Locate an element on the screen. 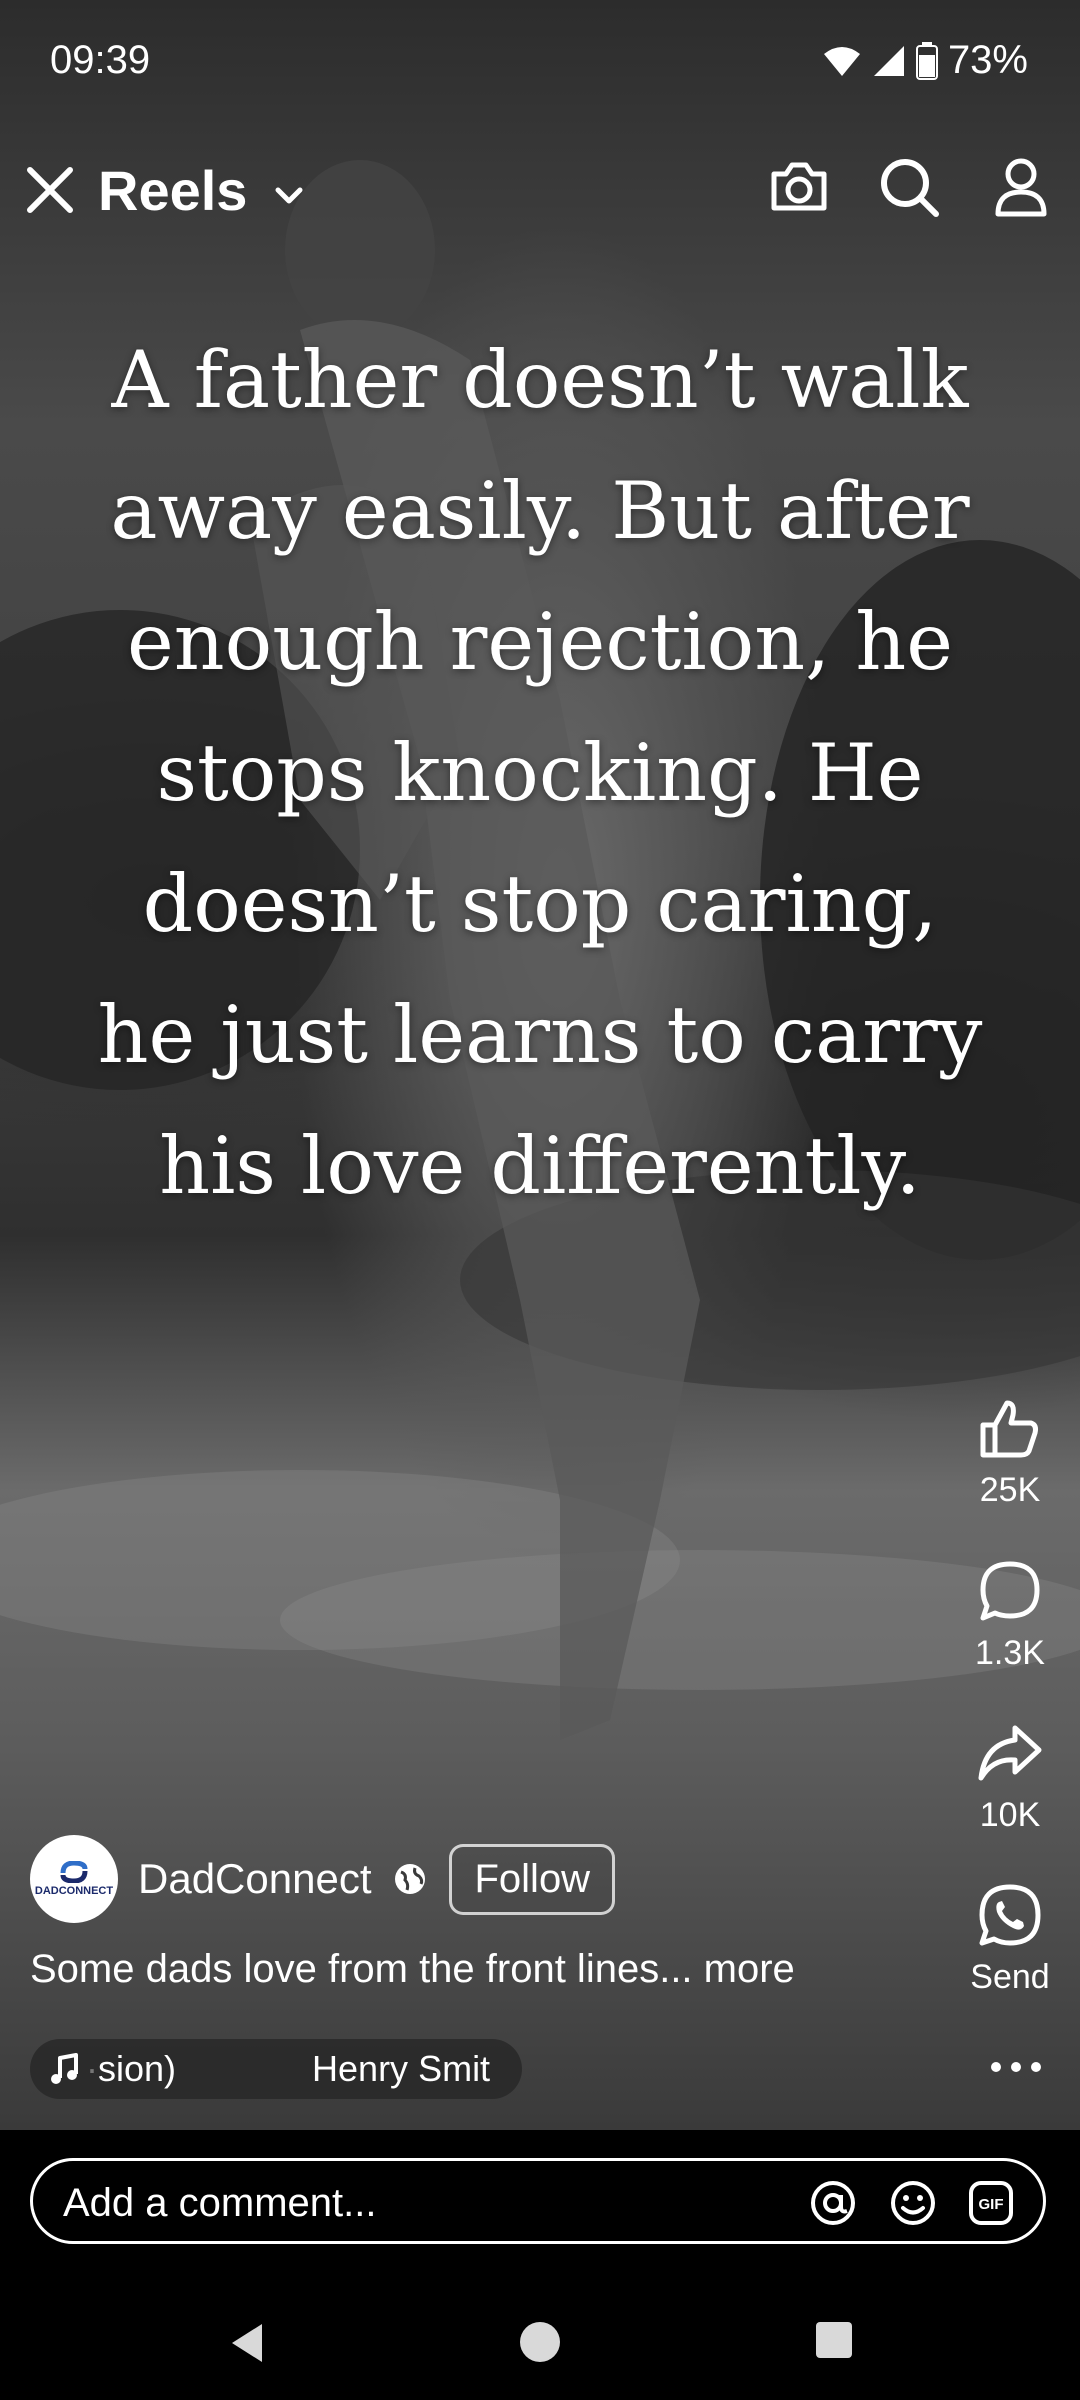  more-options-icon is located at coordinates (1016, 2067).